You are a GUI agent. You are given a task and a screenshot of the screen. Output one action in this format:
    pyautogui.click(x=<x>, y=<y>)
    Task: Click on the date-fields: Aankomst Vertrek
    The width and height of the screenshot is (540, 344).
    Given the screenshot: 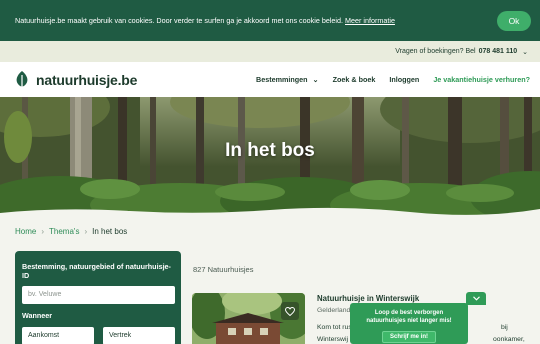 What is the action you would take?
    pyautogui.click(x=98, y=335)
    